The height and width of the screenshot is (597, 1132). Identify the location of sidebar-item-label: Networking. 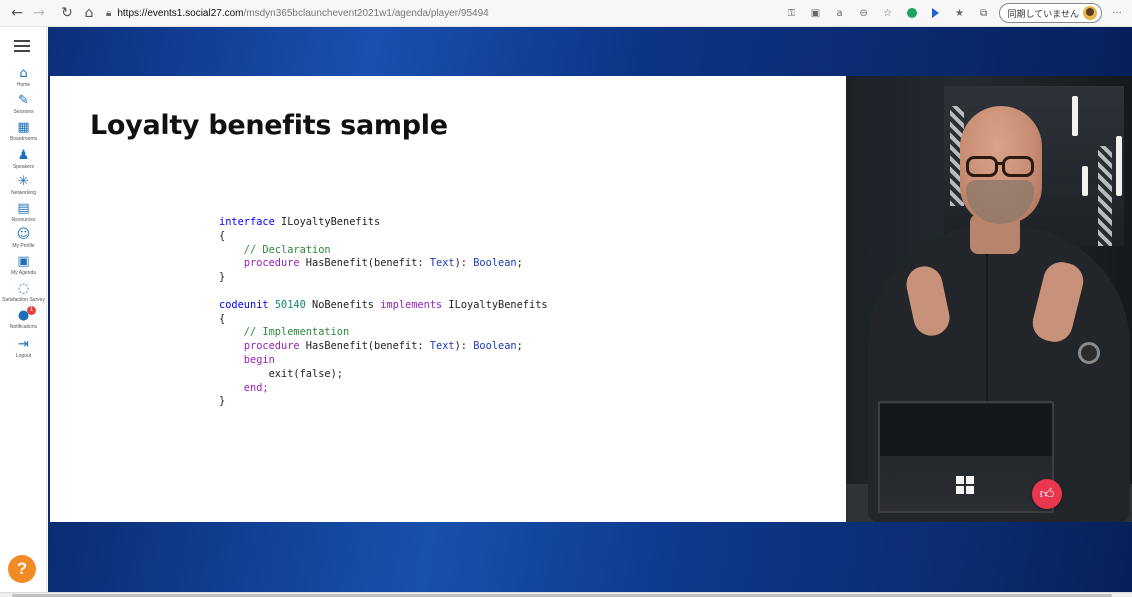
(23, 193).